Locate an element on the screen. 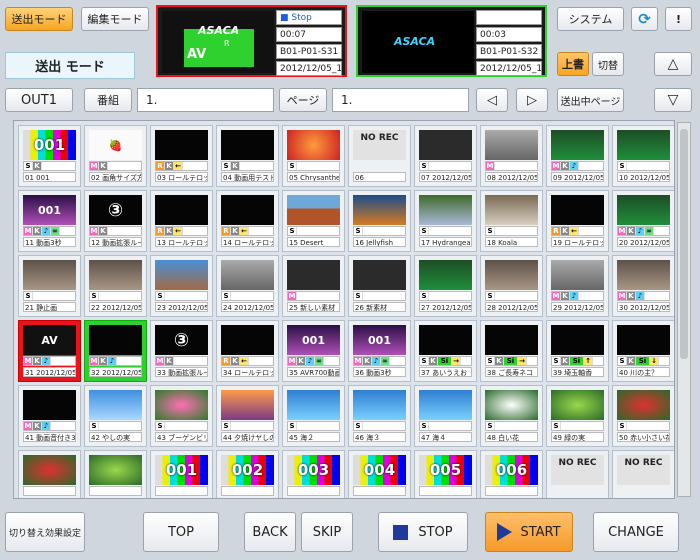 The height and width of the screenshot is (560, 700). marker-icon: ↓ is located at coordinates (654, 361).